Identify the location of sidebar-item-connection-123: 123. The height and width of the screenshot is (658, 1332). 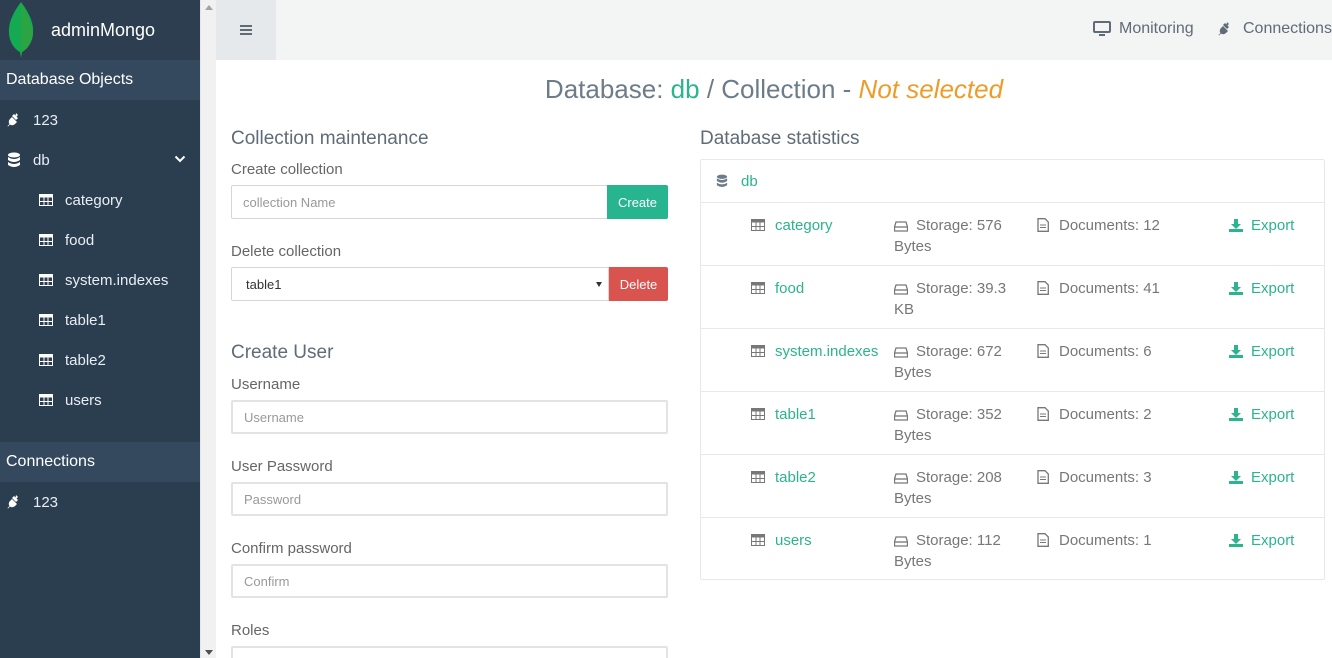
(100, 120).